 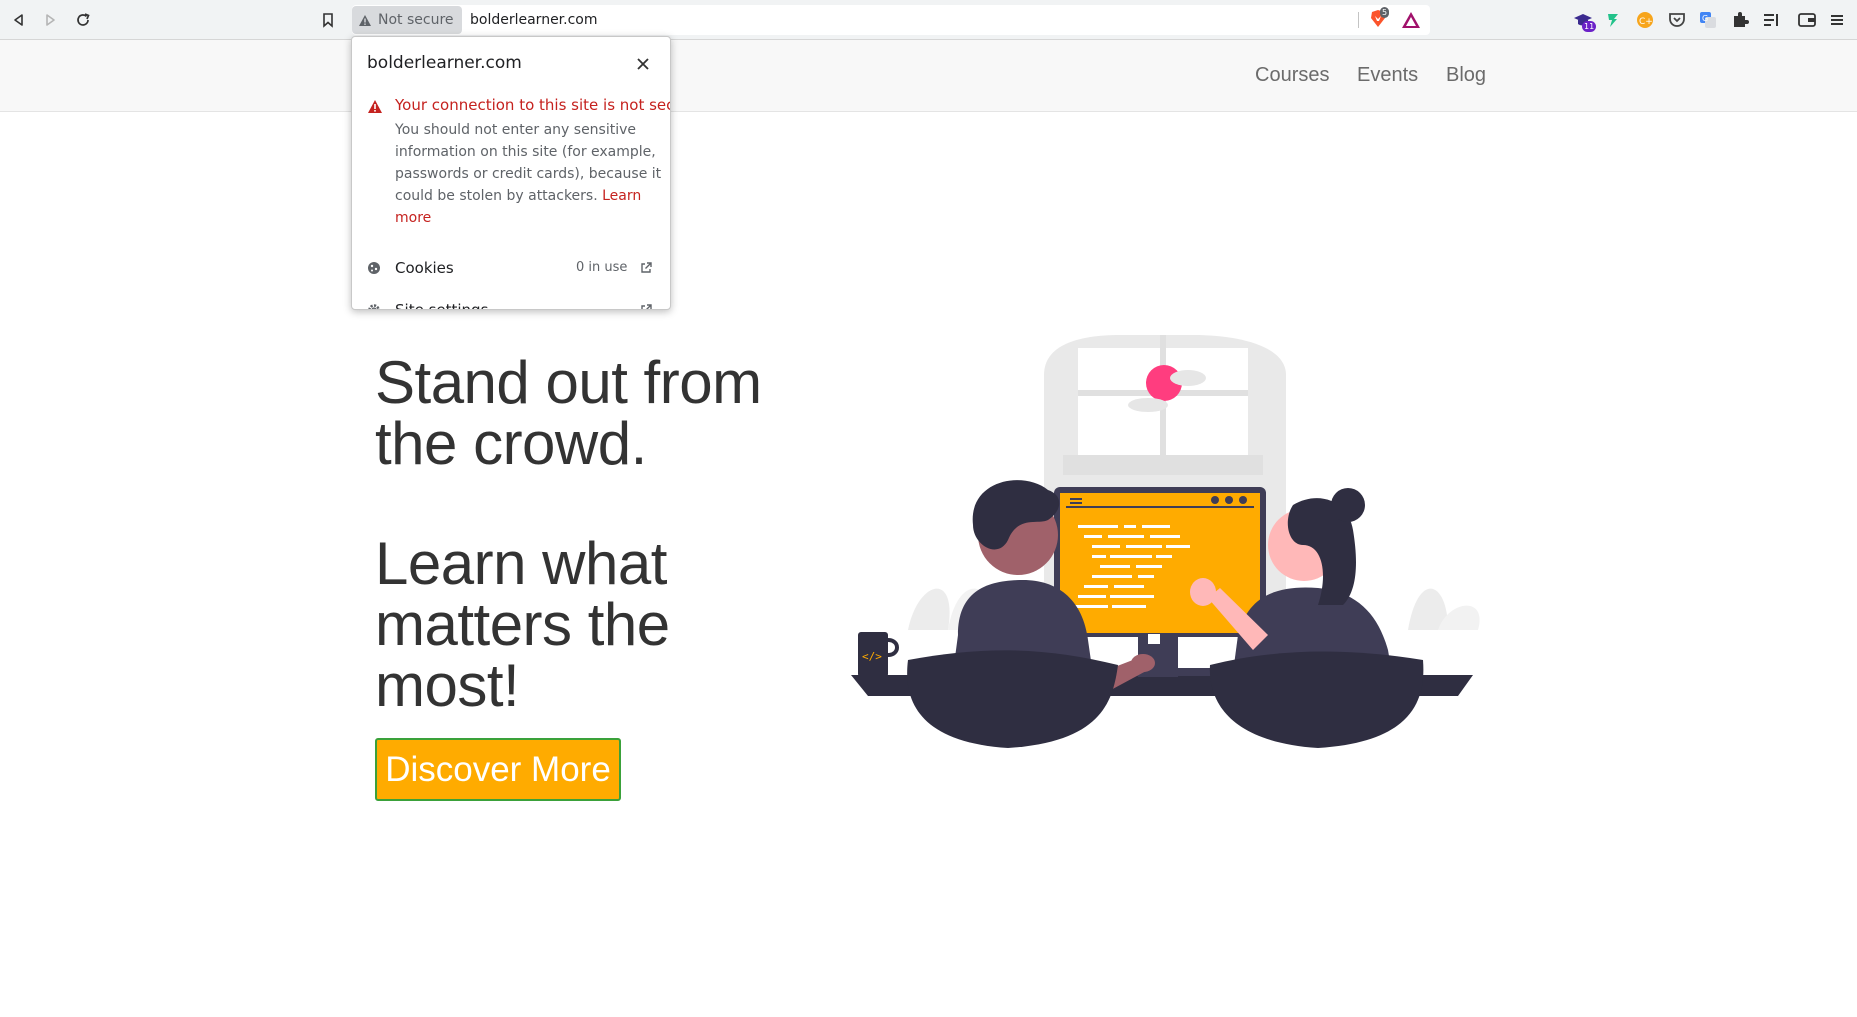 I want to click on brave-shields-count: 5, so click(x=1385, y=12).